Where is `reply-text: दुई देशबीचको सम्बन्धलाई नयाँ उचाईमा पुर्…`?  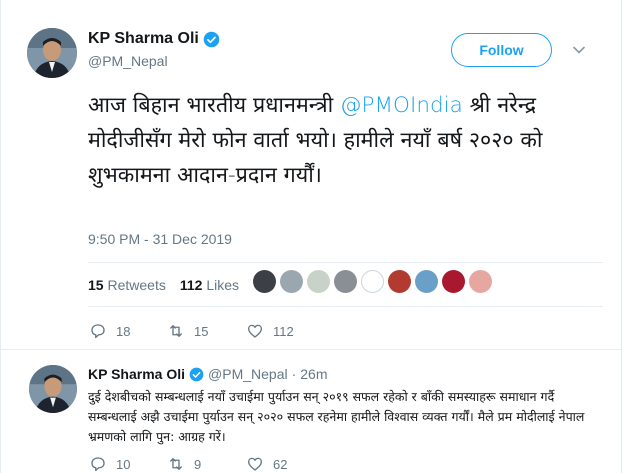
reply-text: दुई देशबीचको सम्बन्धलाई नयाँ उचाईमा पुर्… is located at coordinates (336, 416).